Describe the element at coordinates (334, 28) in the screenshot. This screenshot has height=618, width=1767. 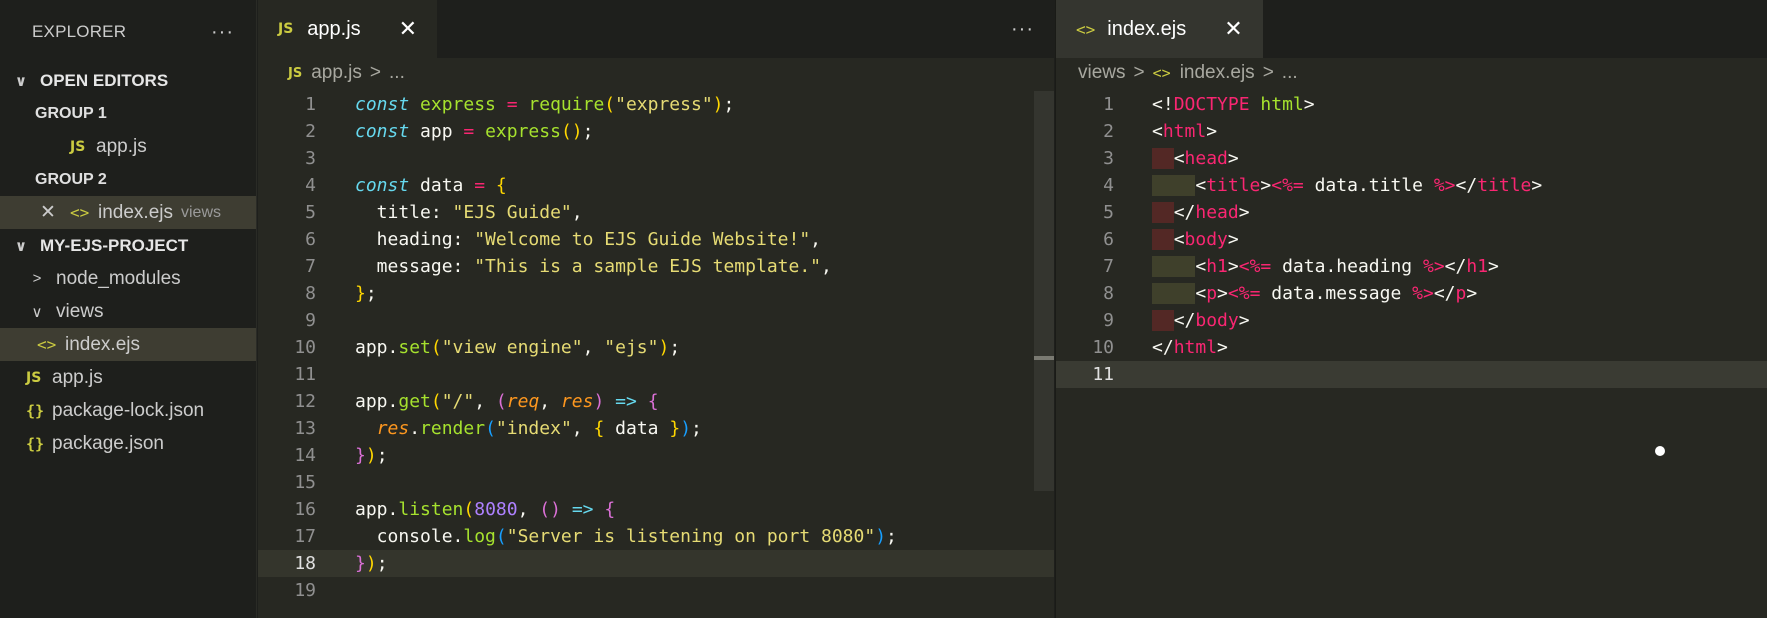
I see `tab-label: app.js` at that location.